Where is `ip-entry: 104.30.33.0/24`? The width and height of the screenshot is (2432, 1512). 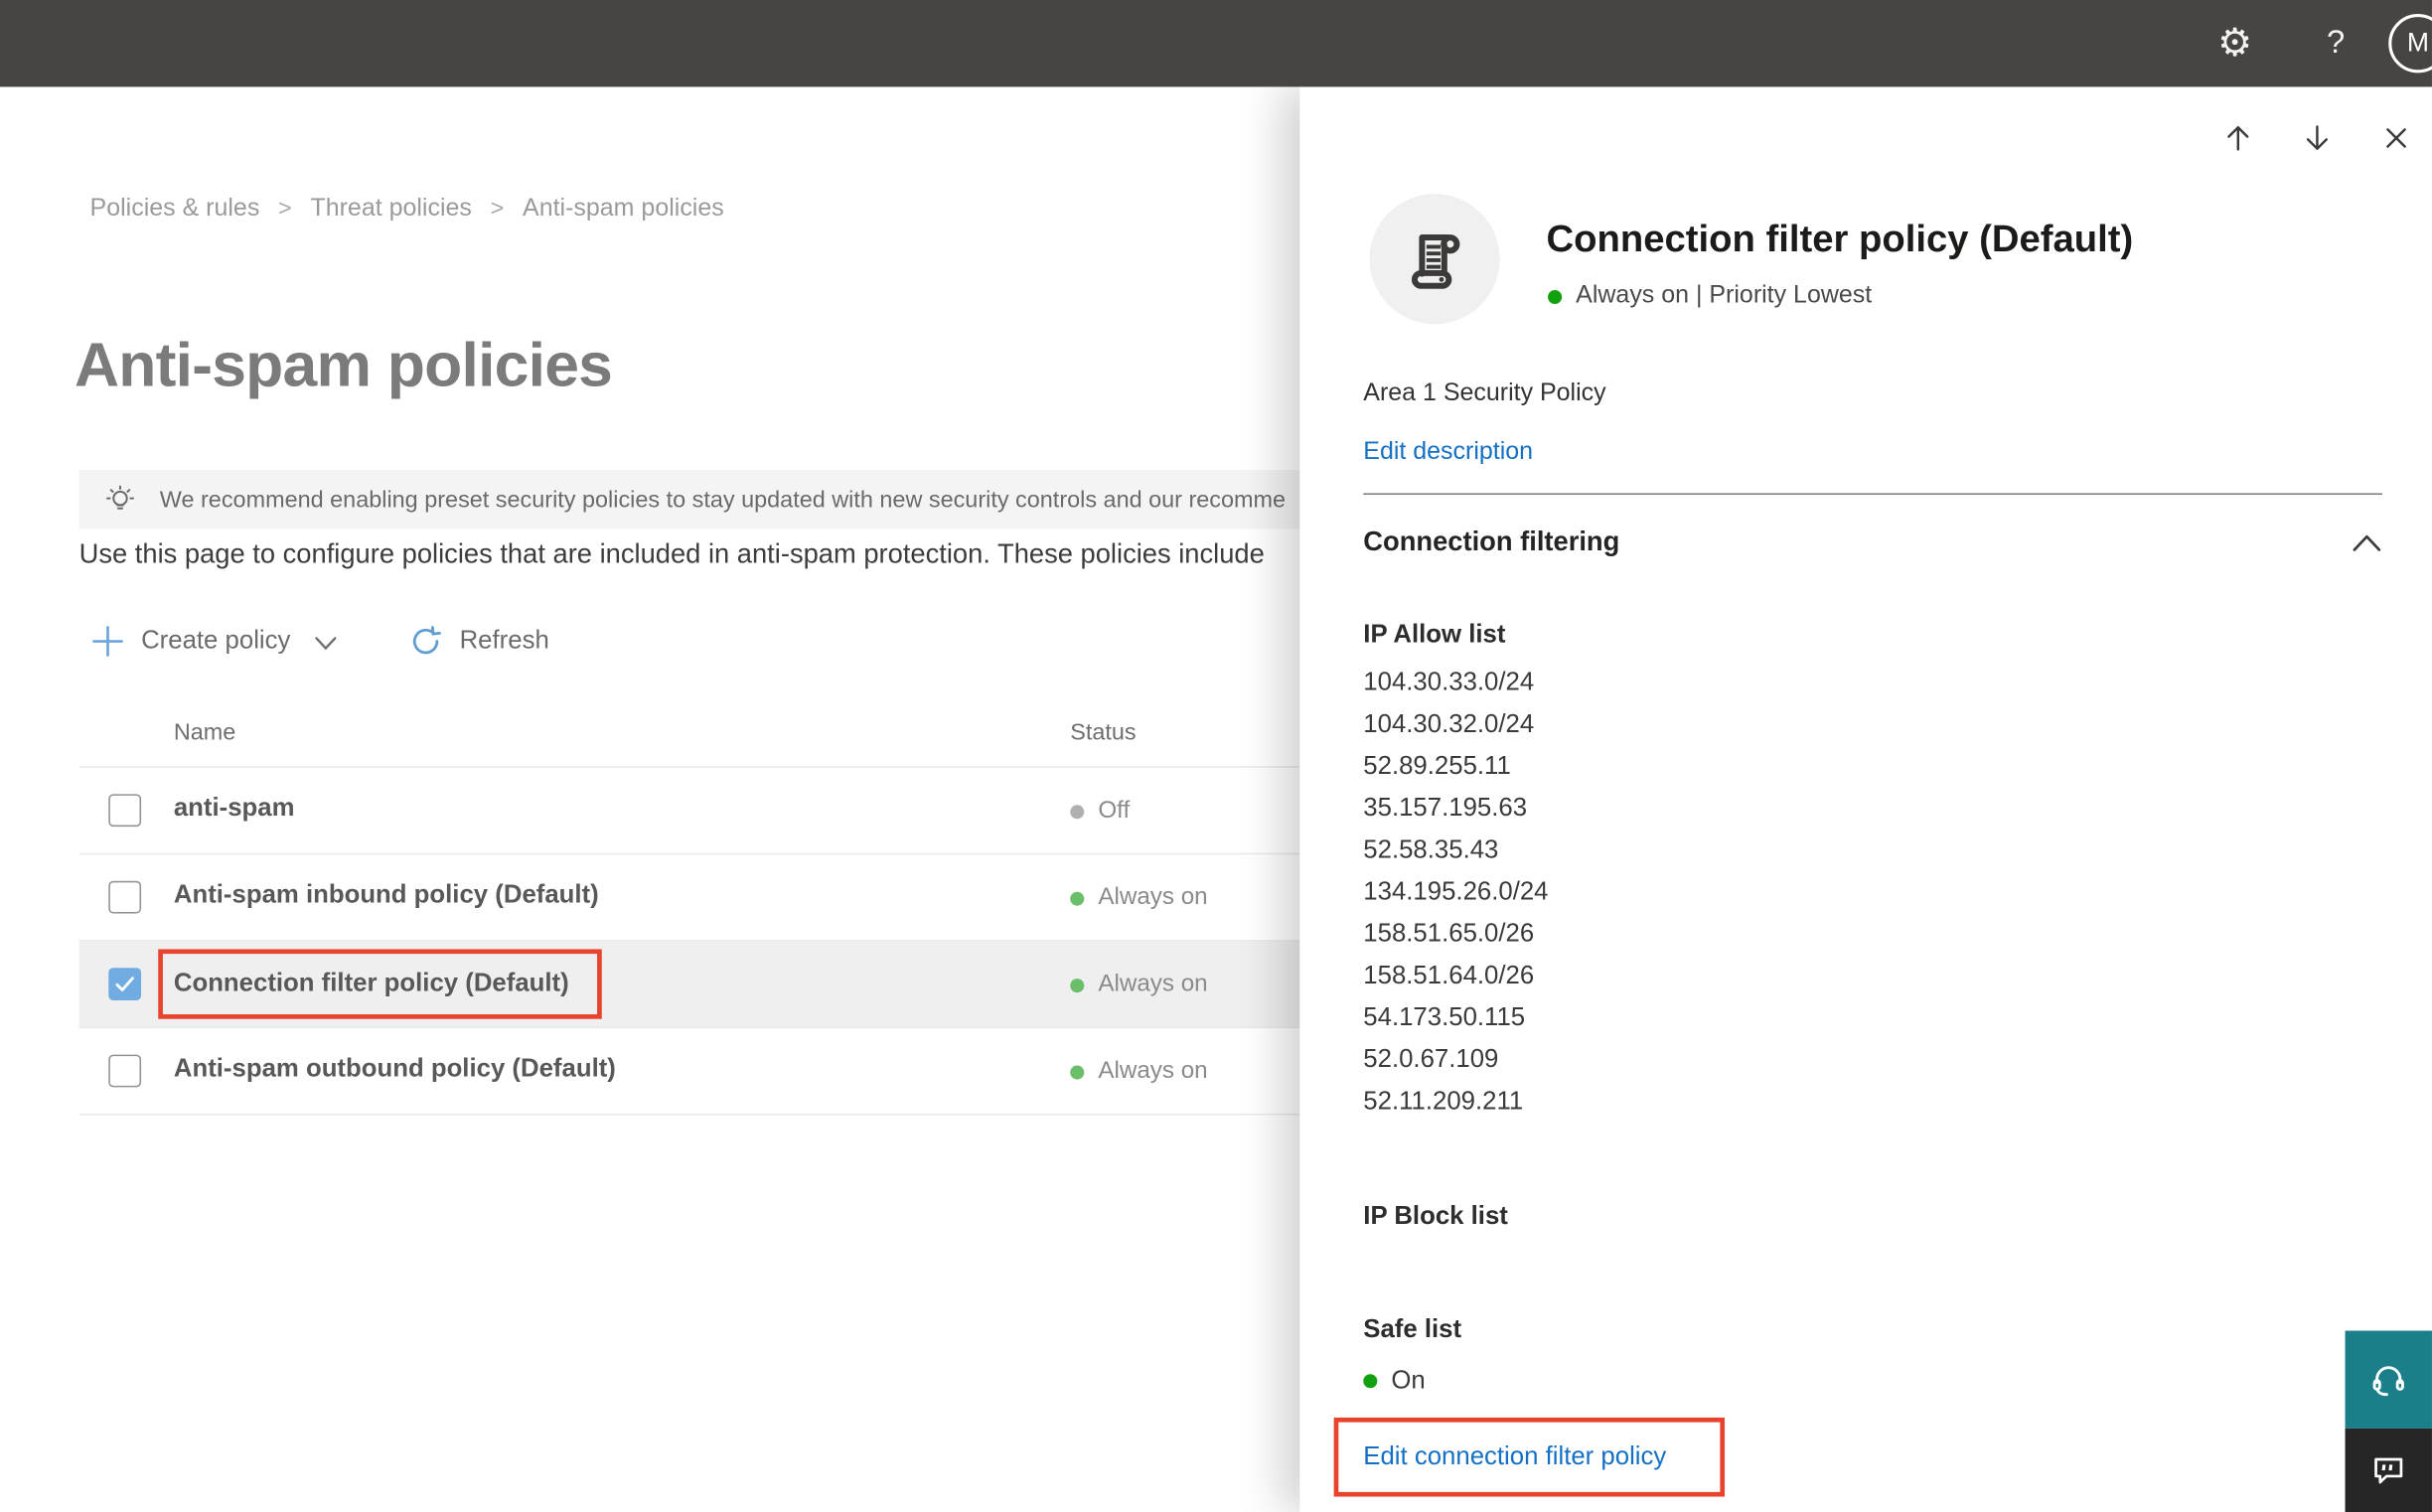
ip-entry: 104.30.33.0/24 is located at coordinates (1449, 682).